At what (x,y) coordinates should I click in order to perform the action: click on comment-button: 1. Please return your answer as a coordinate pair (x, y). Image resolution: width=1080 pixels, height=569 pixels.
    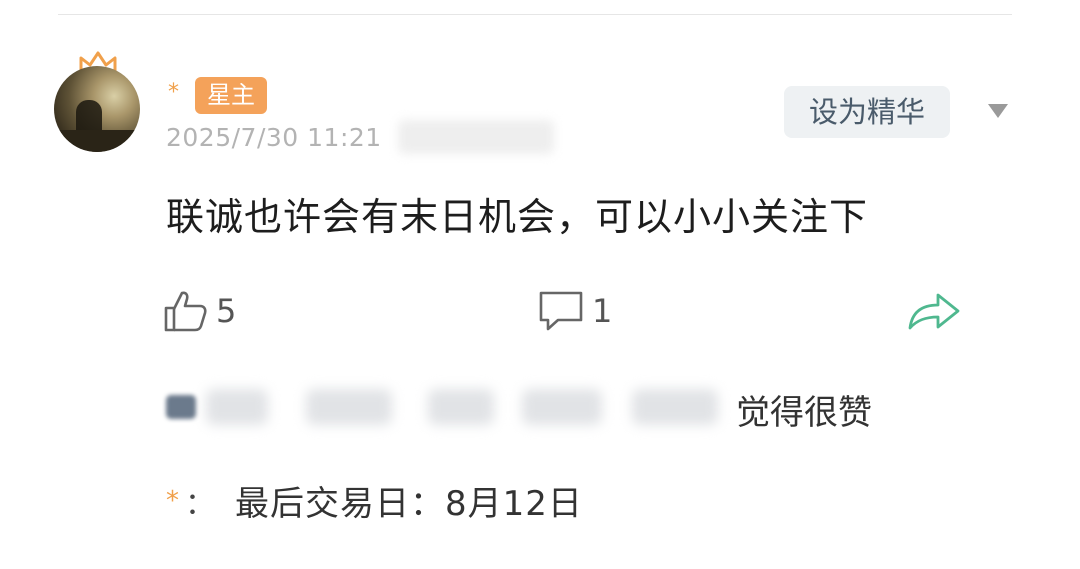
    Looking at the image, I should click on (574, 311).